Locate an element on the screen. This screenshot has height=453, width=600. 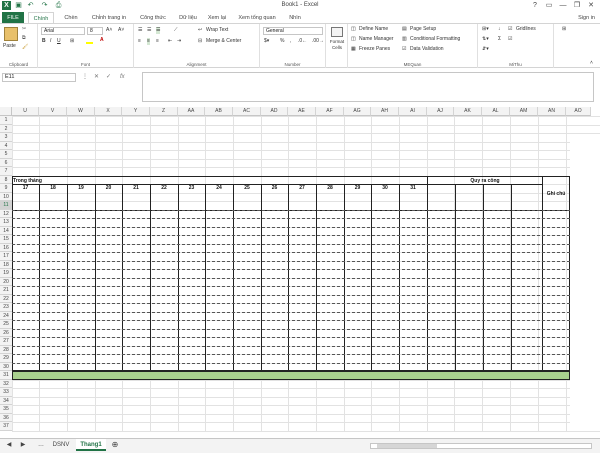
horizontal-scrollbar is located at coordinates (481, 446).